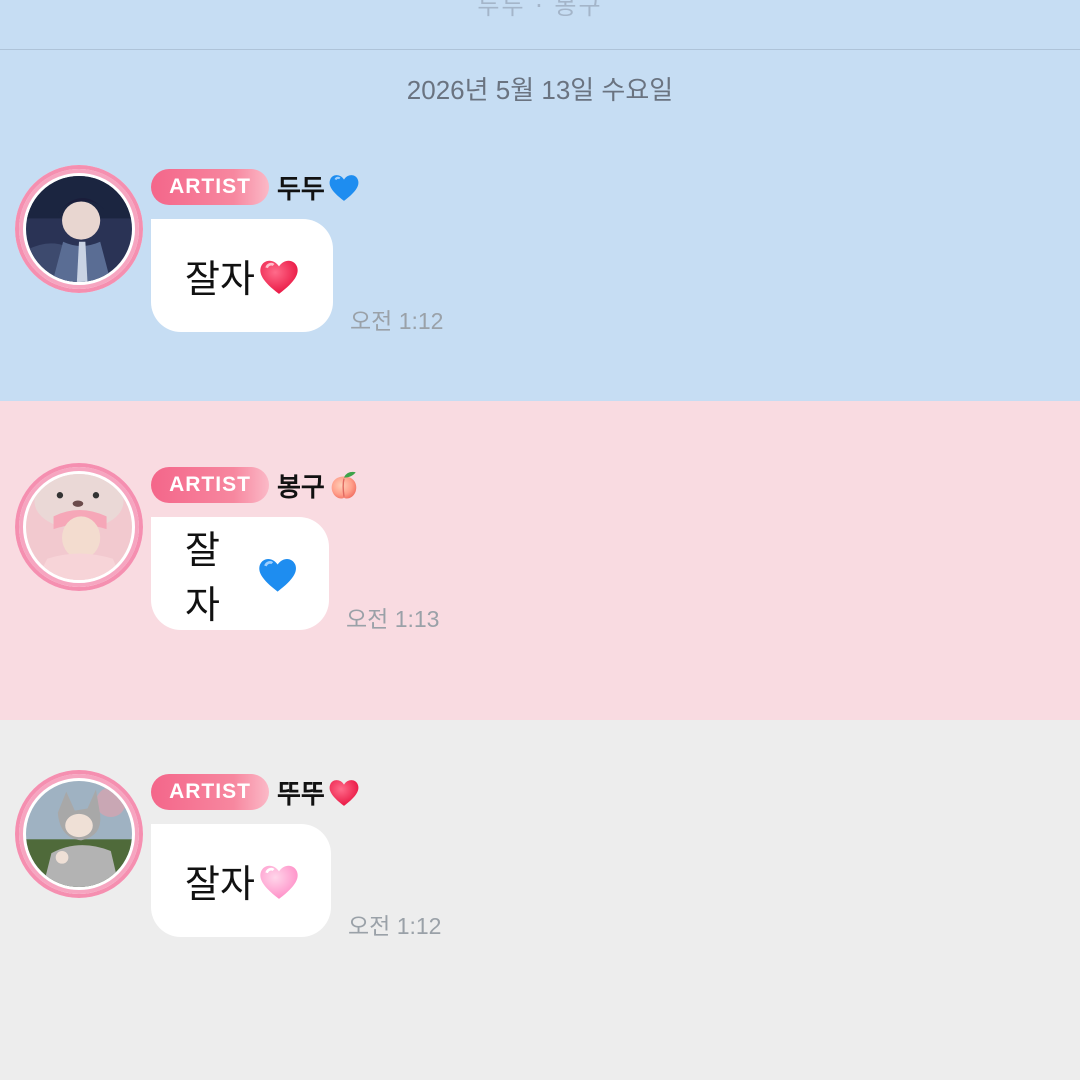 The image size is (1080, 1080). I want to click on header-divider, so click(540, 49).